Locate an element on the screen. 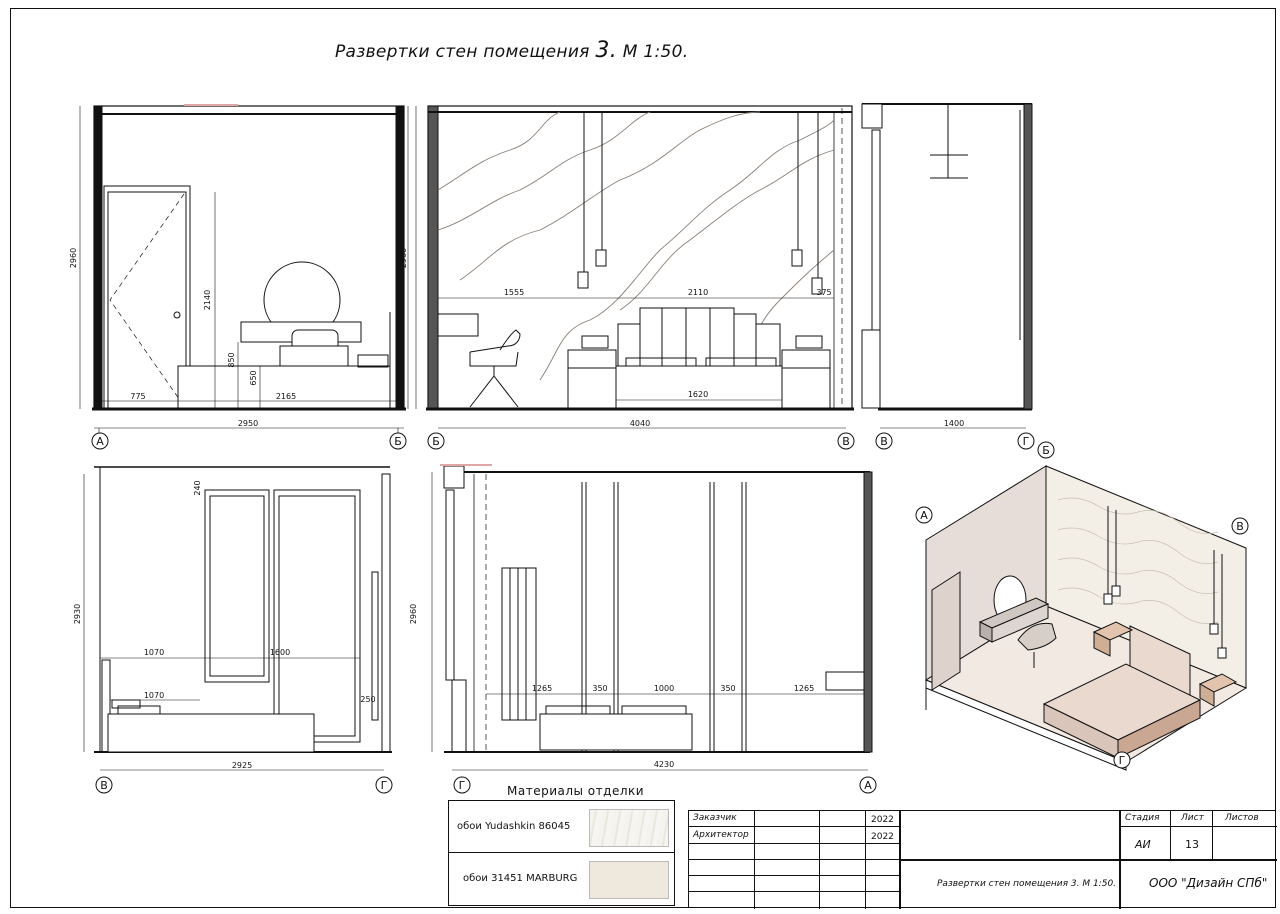 The image size is (1280, 914). company-name: ООО "Дизайн СПб" is located at coordinates (1208, 883).